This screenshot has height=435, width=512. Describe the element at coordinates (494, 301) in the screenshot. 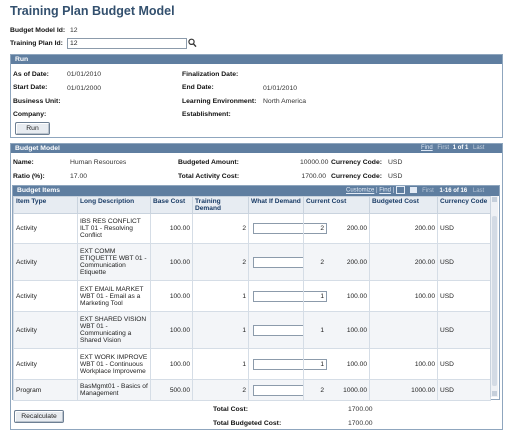

I see `scroll-thumb` at that location.